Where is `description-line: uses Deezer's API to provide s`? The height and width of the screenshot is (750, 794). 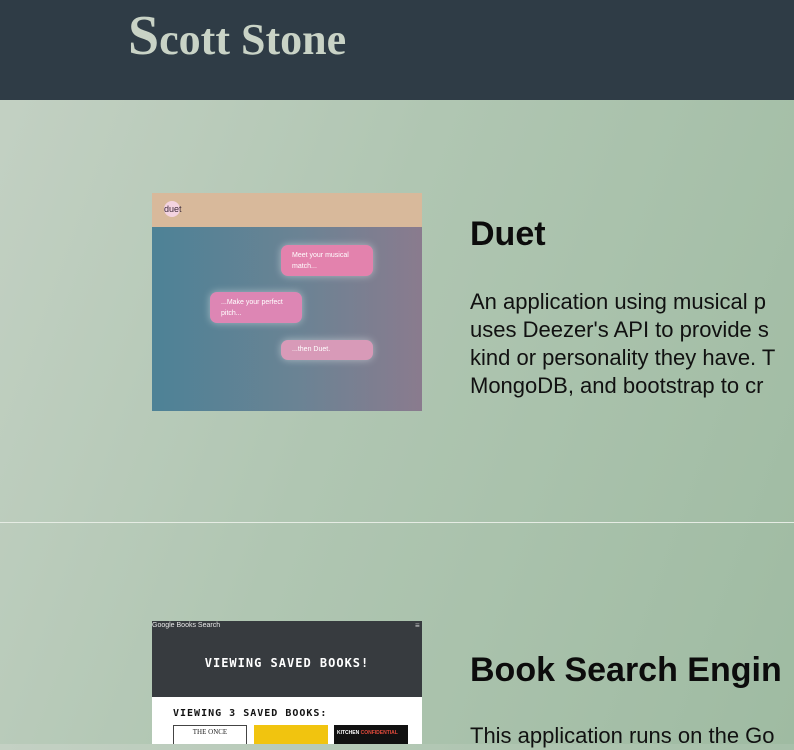 description-line: uses Deezer's API to provide s is located at coordinates (619, 329).